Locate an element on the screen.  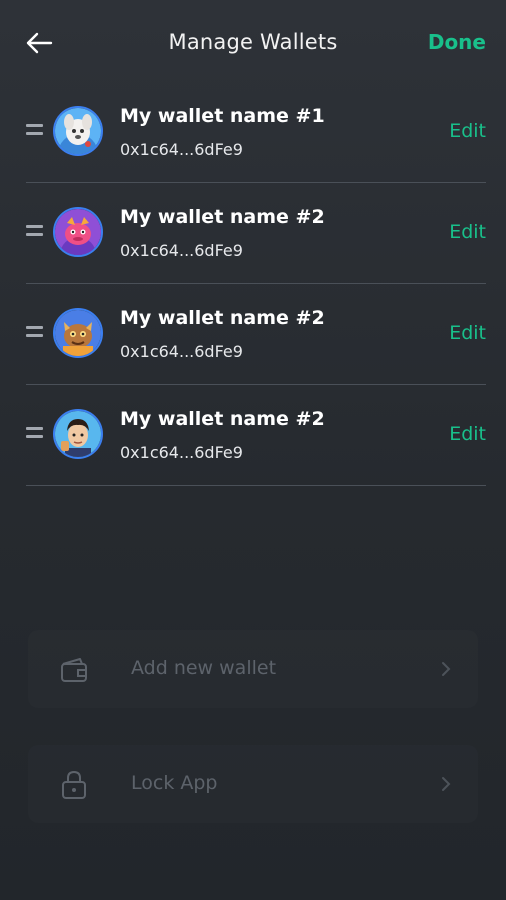
lock-app-label: Lock App is located at coordinates (174, 783).